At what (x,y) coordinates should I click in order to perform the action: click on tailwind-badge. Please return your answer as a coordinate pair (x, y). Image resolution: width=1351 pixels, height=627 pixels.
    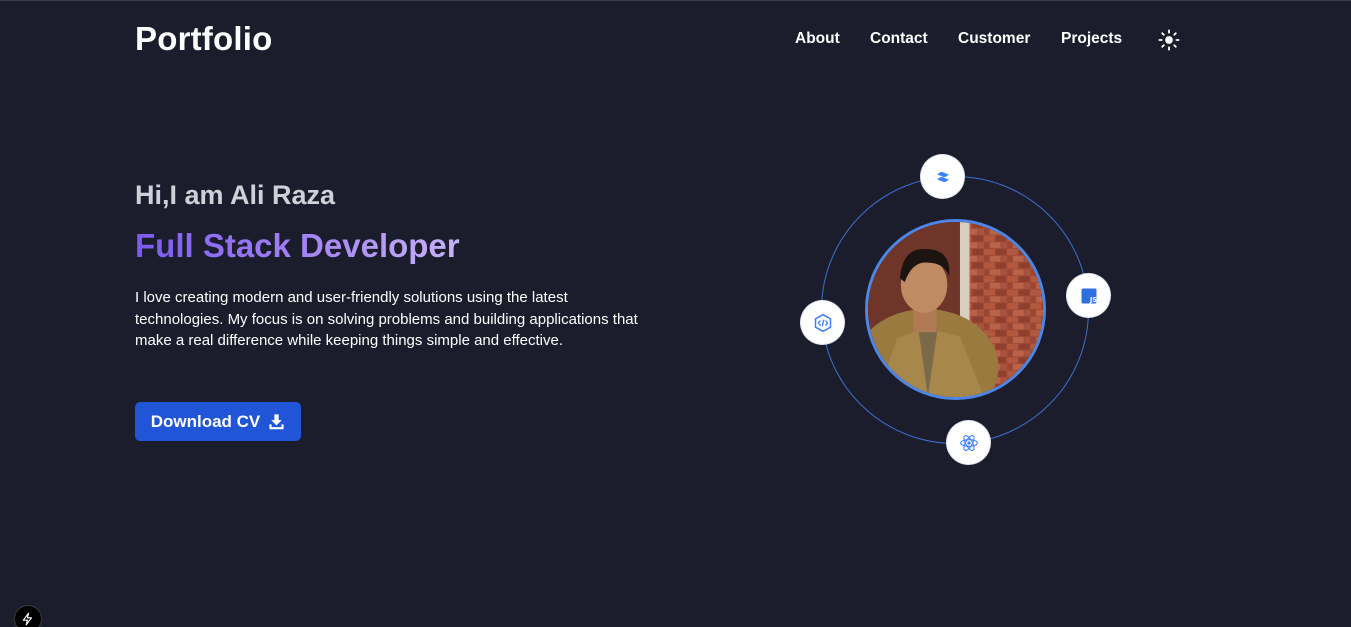
    Looking at the image, I should click on (942, 176).